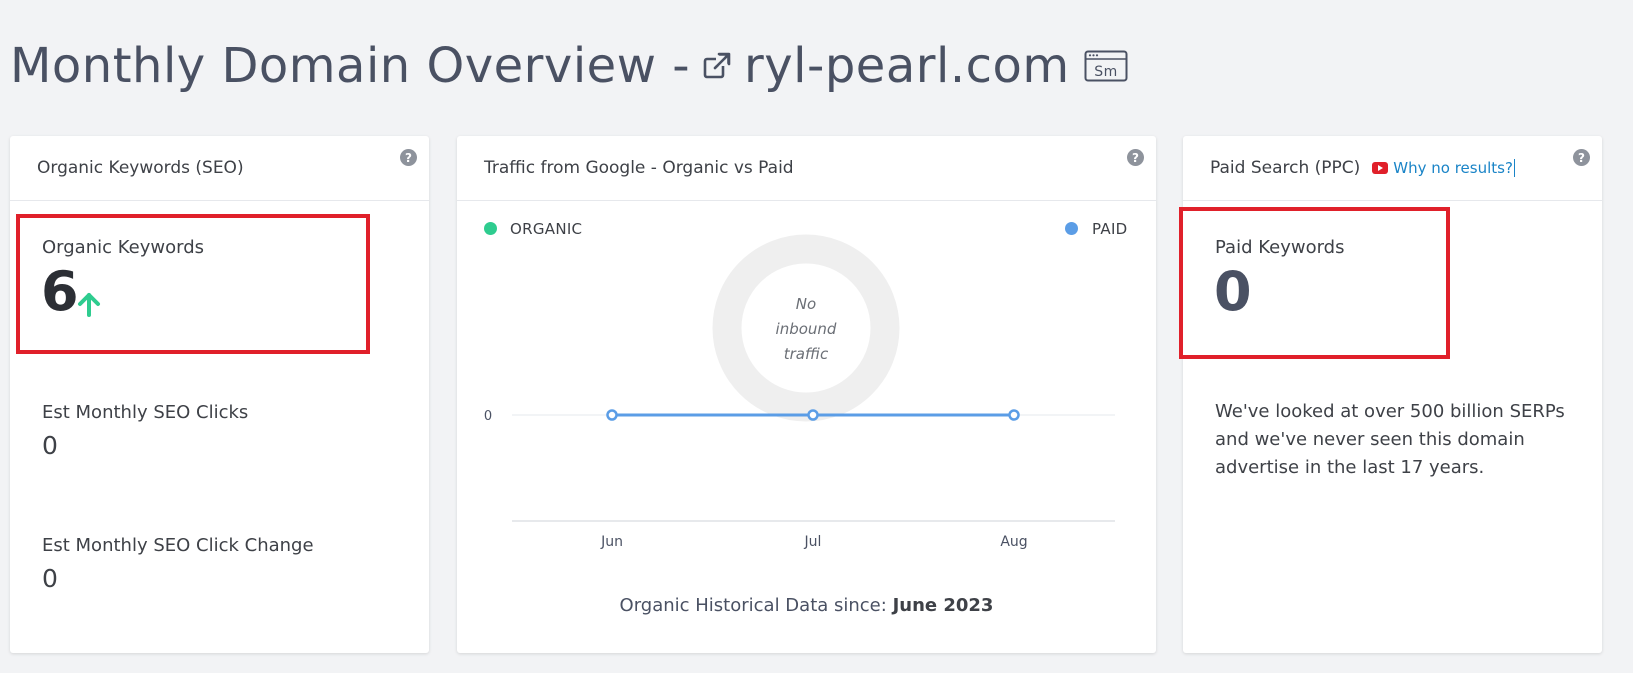  I want to click on youtube-icon, so click(1380, 168).